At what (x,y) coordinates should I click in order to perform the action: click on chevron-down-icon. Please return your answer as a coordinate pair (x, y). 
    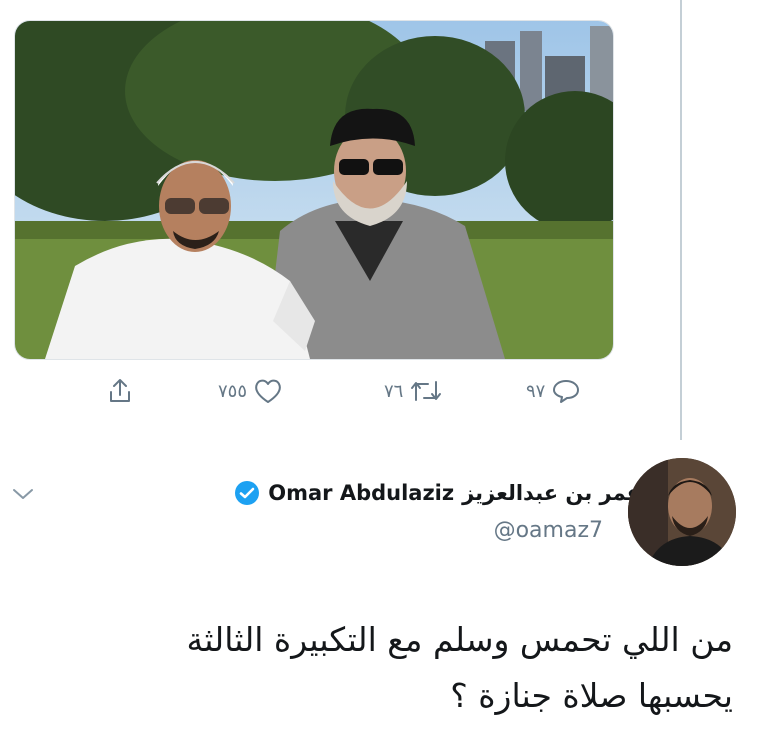
    Looking at the image, I should click on (23, 494).